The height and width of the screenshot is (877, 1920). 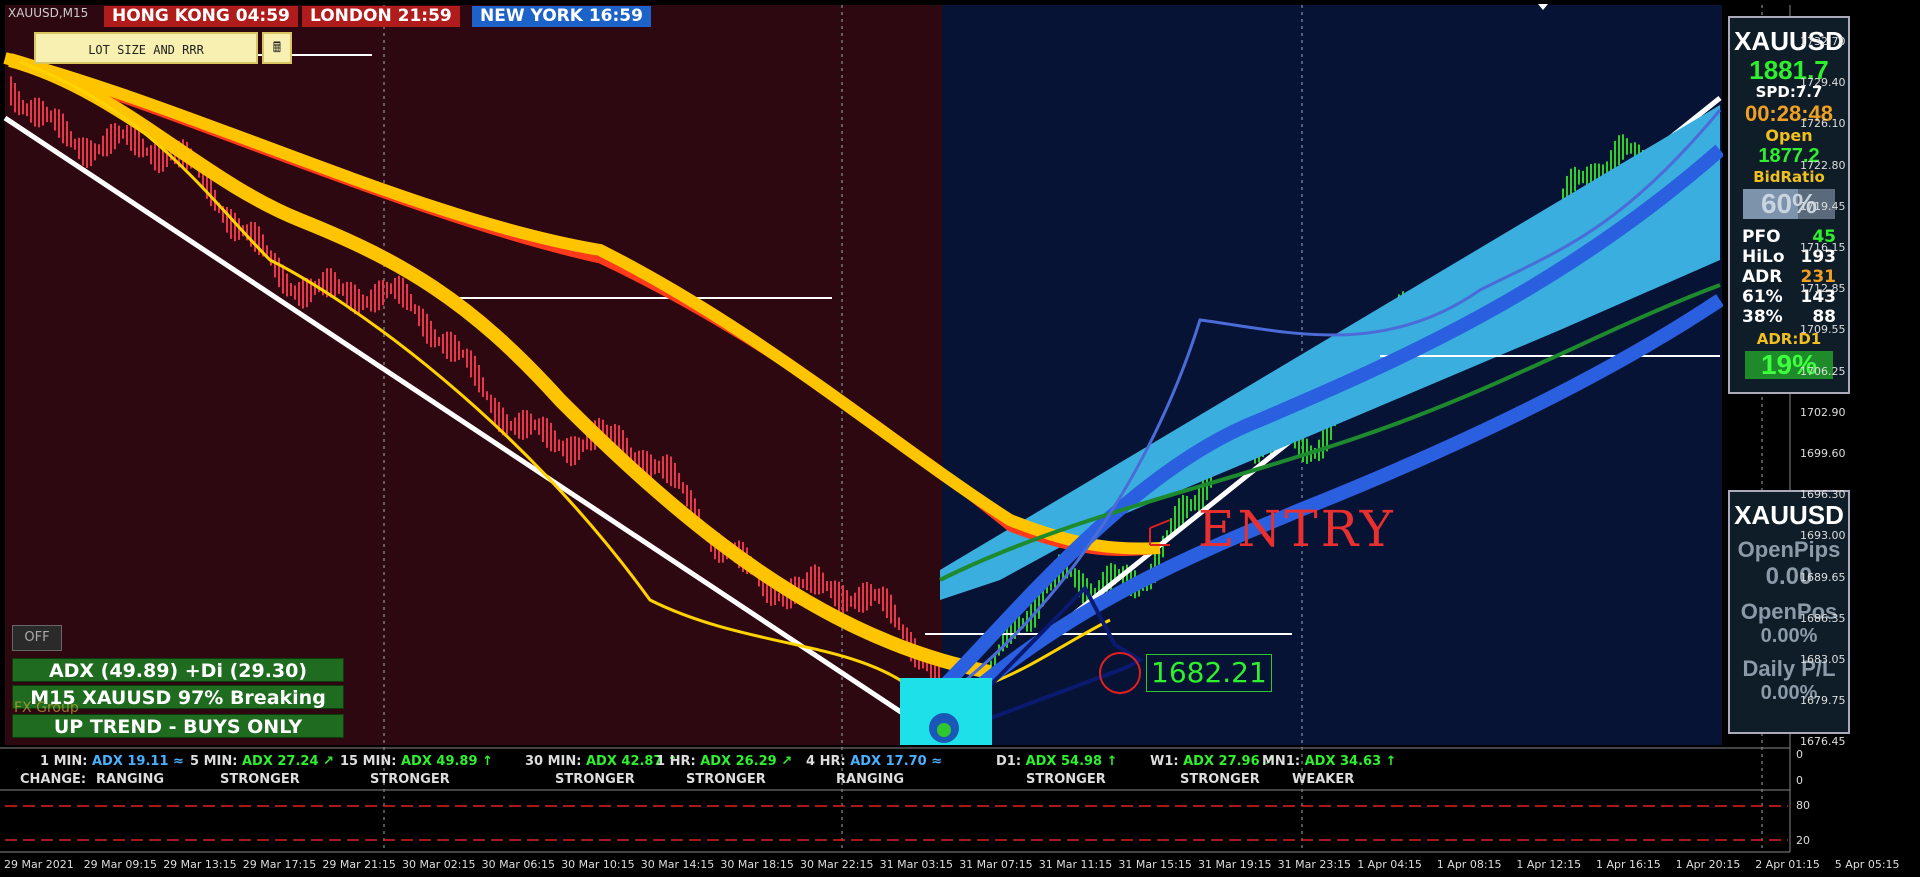 I want to click on adx-change-6: STRONGER, so click(x=1066, y=779).